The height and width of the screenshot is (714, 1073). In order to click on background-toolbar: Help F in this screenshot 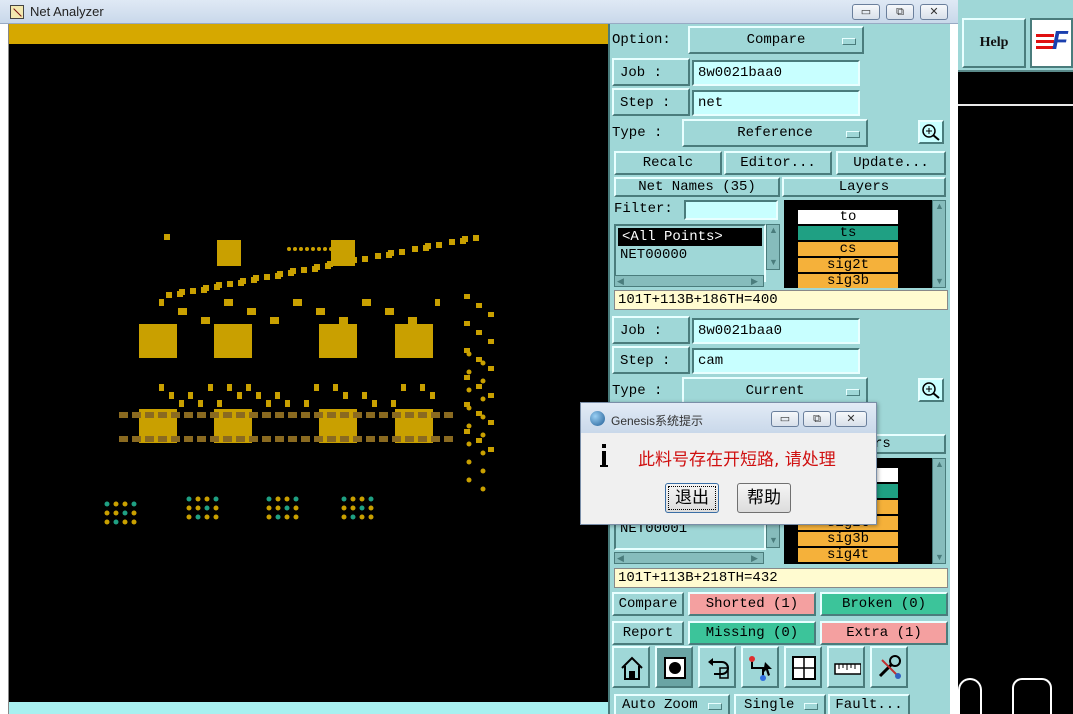, I will do `click(1015, 36)`.